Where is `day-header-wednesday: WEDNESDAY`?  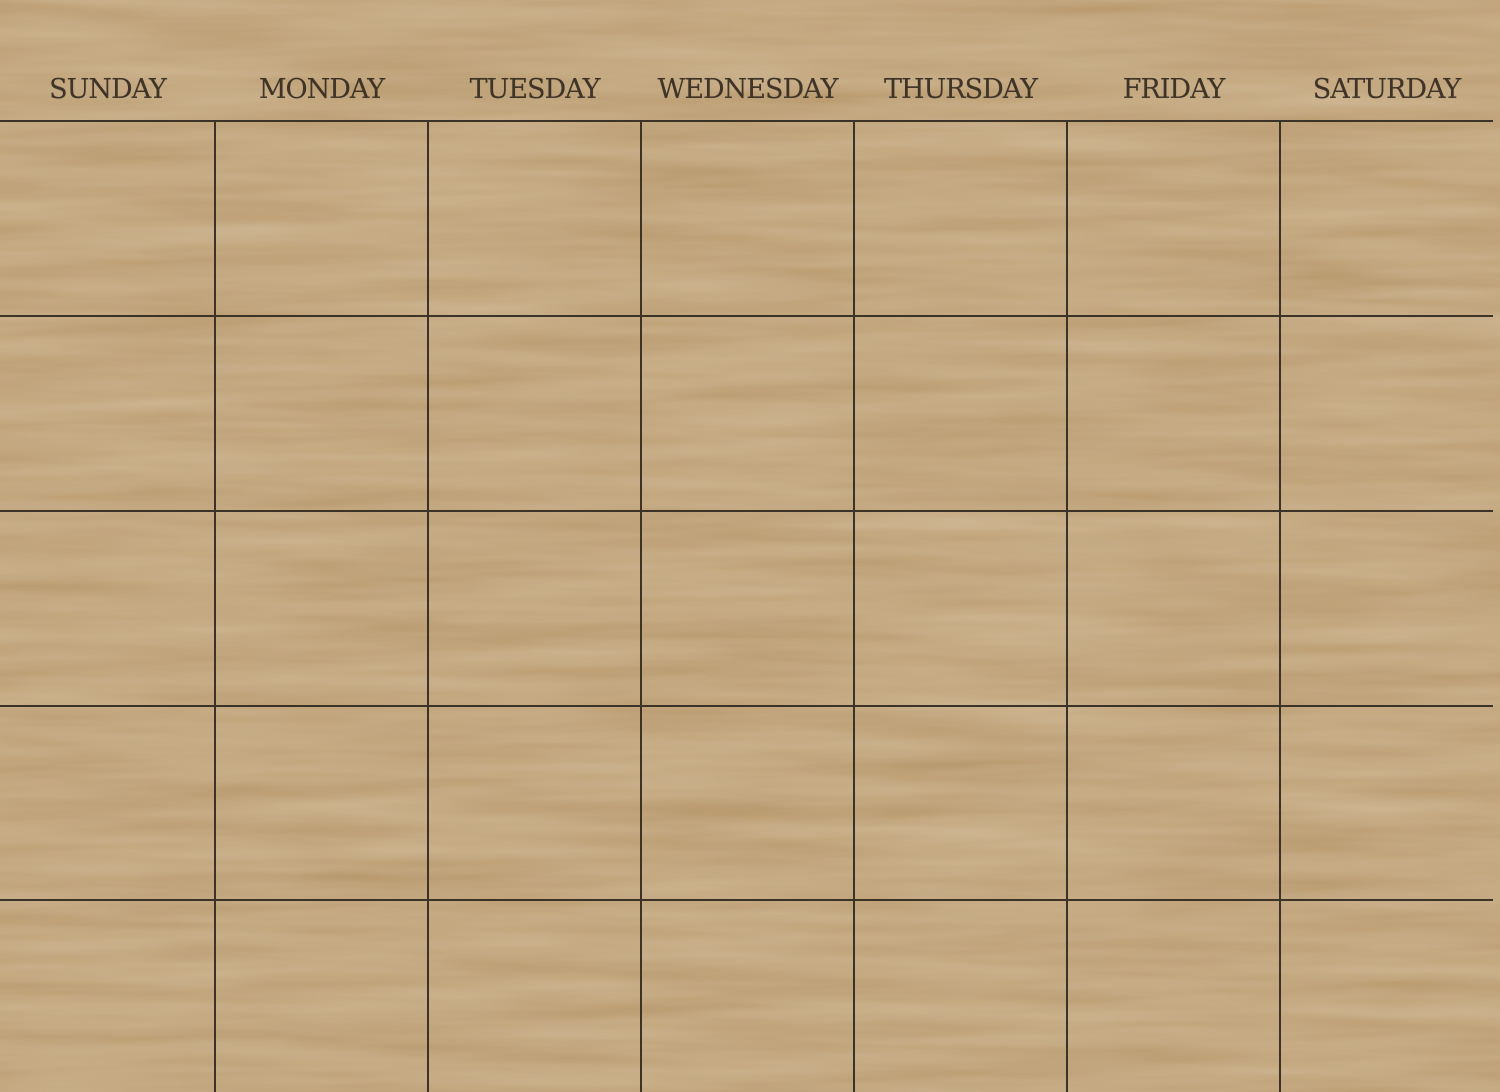
day-header-wednesday: WEDNESDAY is located at coordinates (748, 89).